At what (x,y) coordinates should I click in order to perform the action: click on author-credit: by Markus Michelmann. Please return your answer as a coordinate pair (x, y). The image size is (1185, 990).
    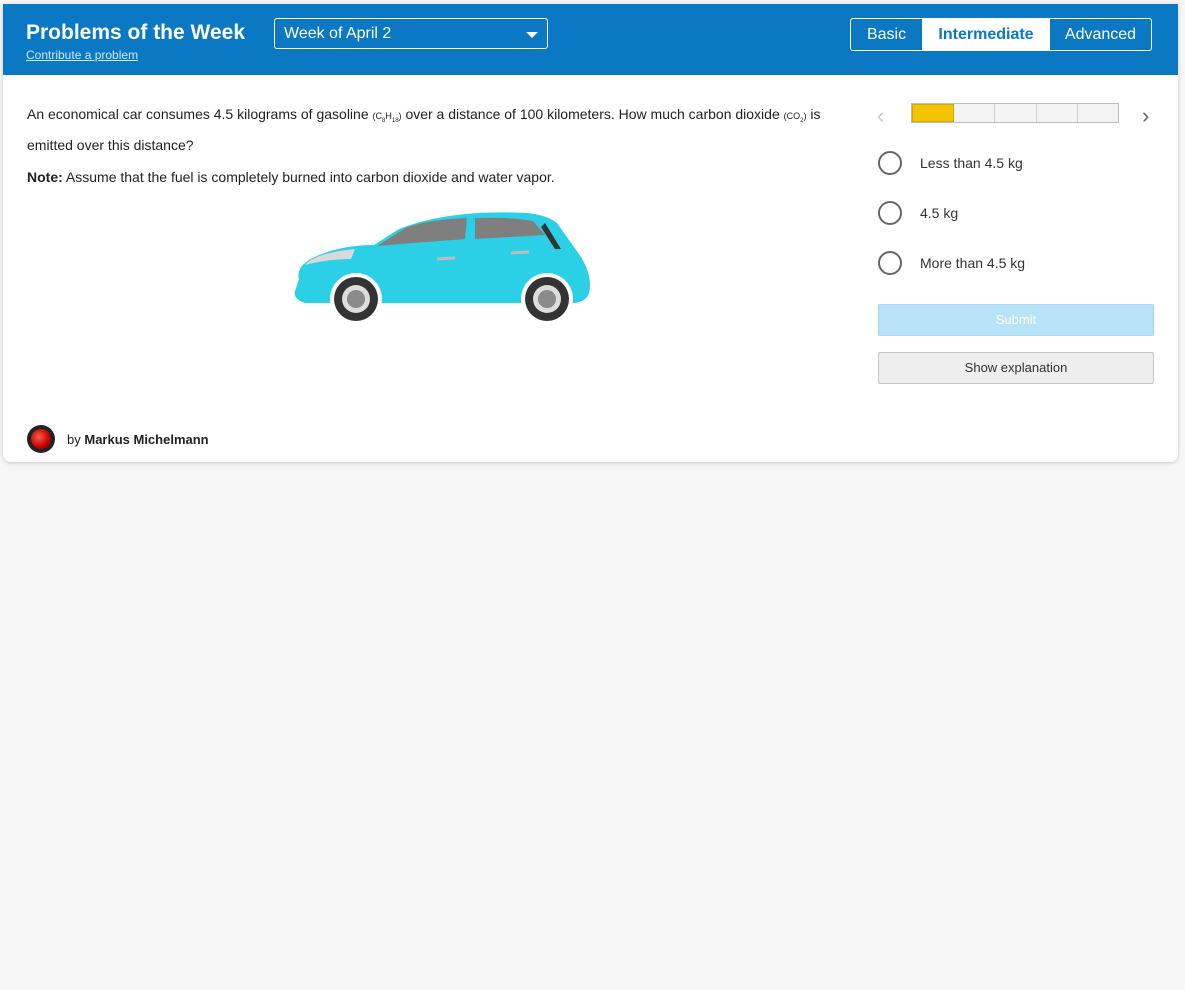
    Looking at the image, I should click on (118, 439).